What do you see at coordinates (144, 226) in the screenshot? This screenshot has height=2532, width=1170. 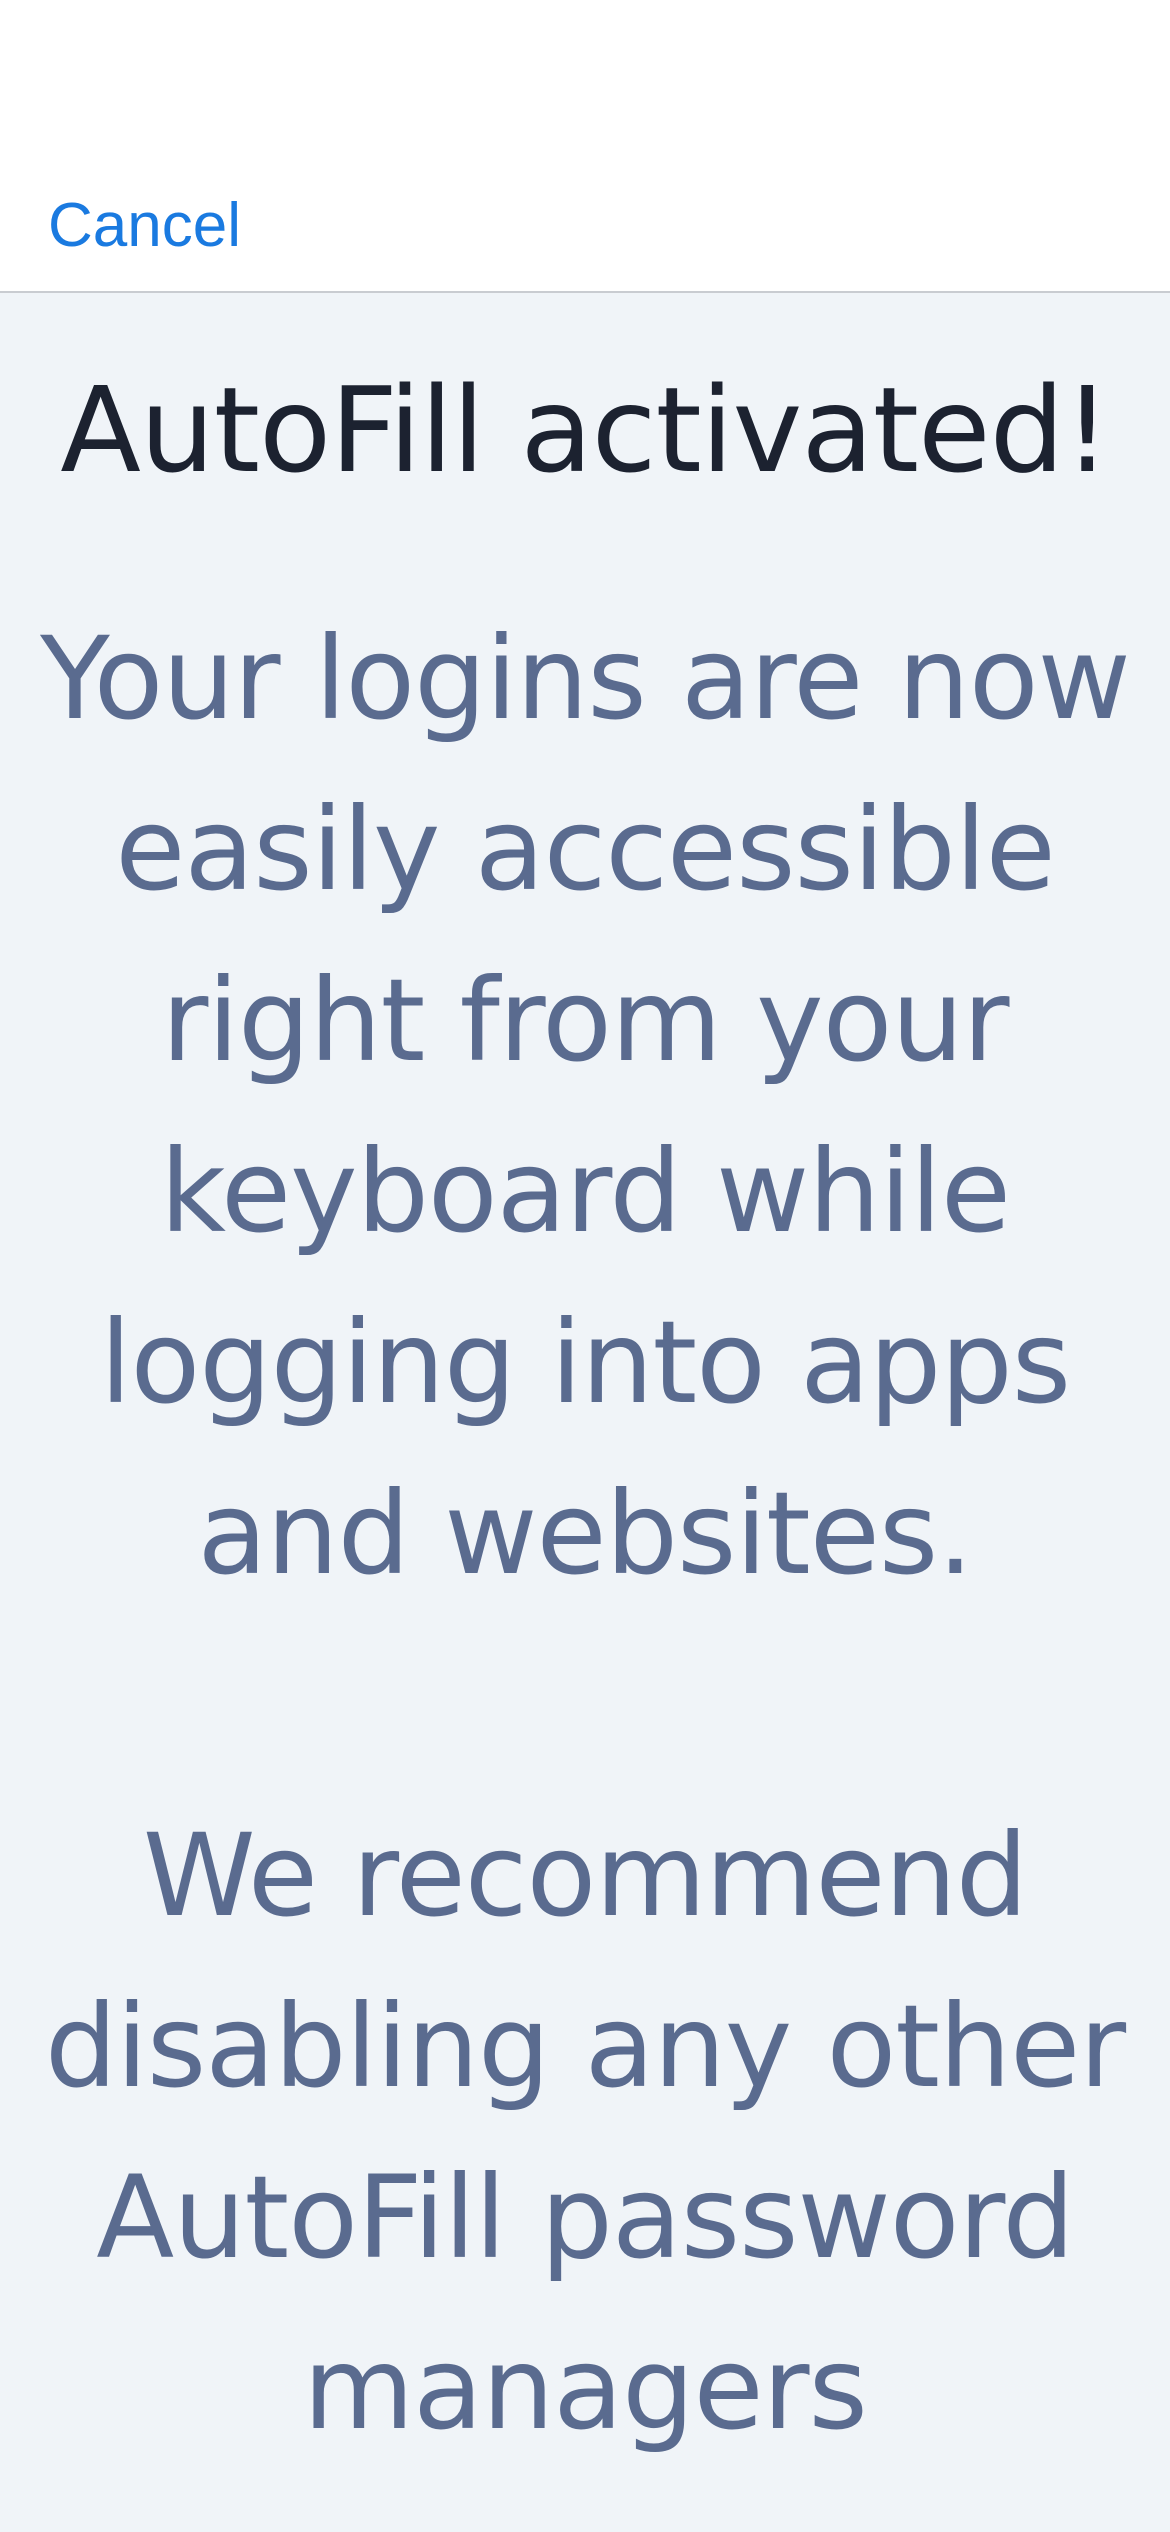 I see `cancel-button: Cancel` at bounding box center [144, 226].